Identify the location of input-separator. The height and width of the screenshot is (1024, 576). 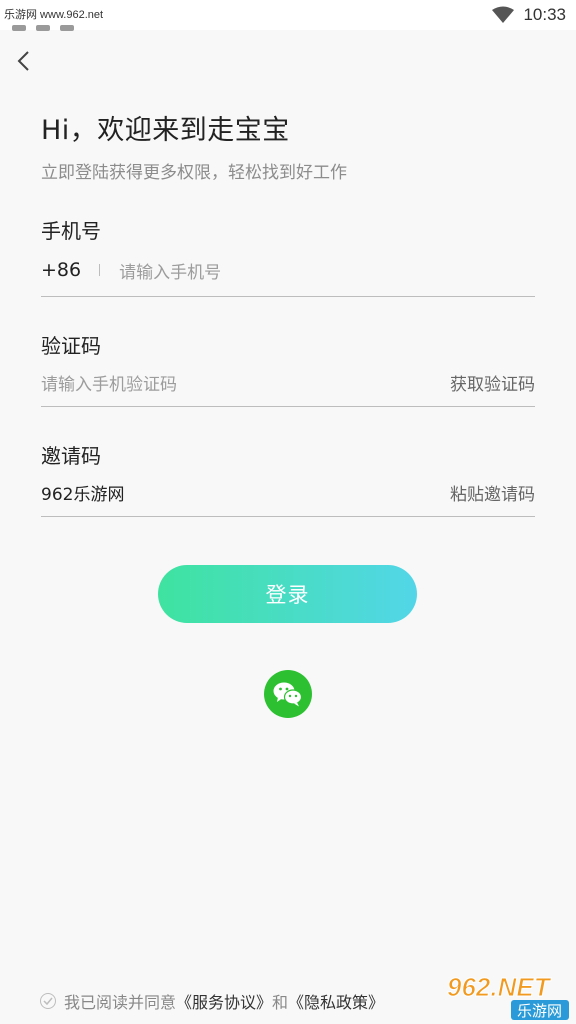
(100, 270).